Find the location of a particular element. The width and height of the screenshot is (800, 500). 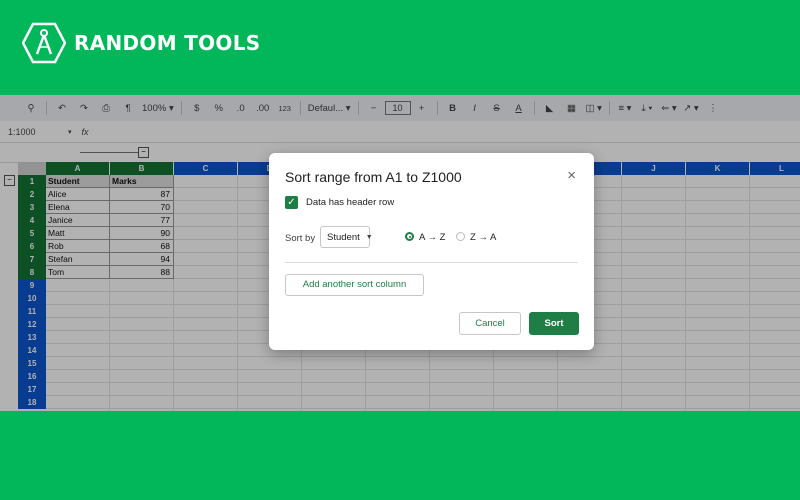

header-row-label: Data has header row is located at coordinates (350, 202).